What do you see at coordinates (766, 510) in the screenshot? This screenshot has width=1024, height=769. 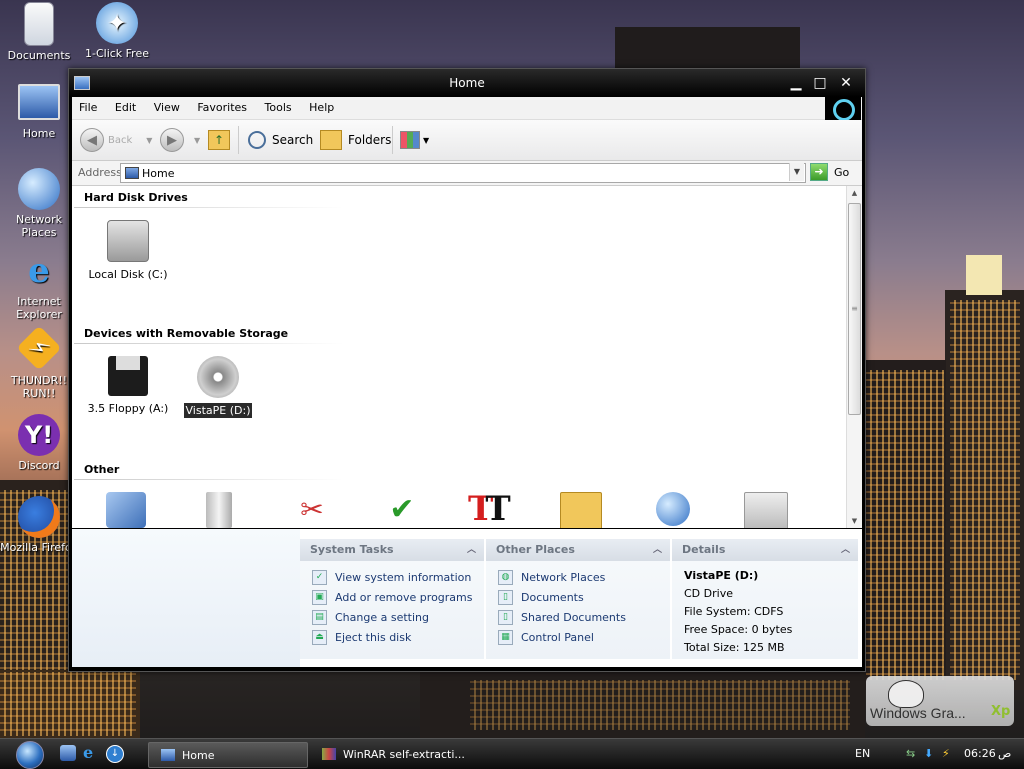 I see `printer-icon` at bounding box center [766, 510].